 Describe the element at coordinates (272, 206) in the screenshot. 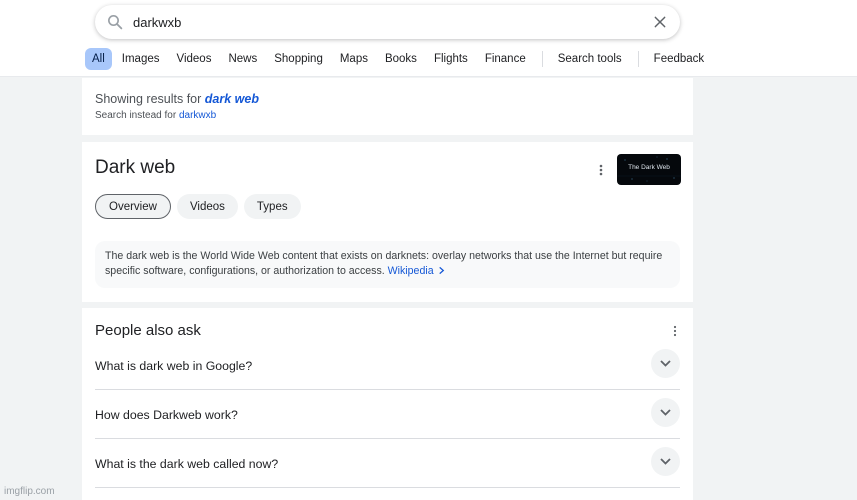

I see `chip-types: Types` at that location.